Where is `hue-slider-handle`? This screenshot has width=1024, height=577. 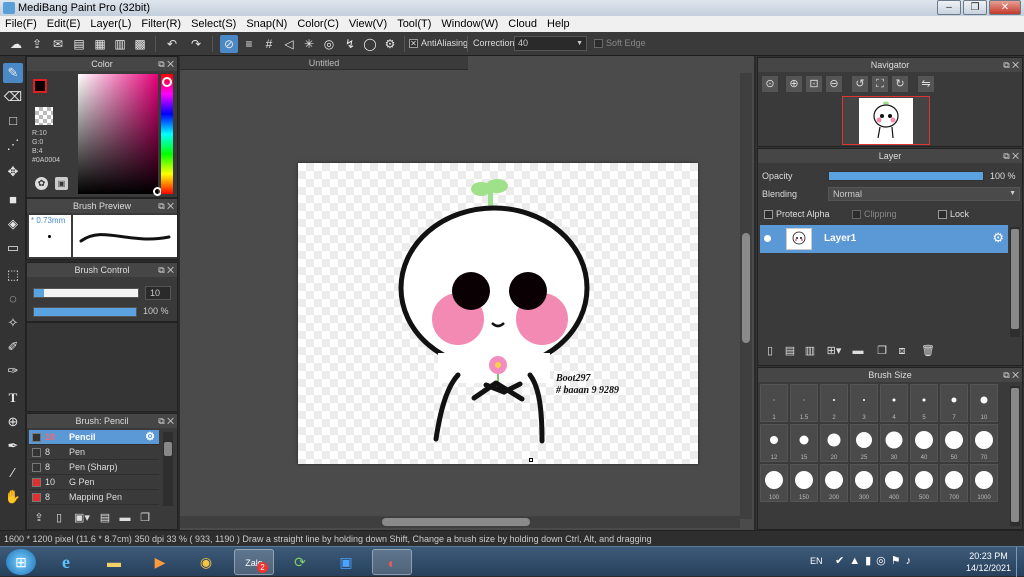
hue-slider-handle is located at coordinates (167, 82).